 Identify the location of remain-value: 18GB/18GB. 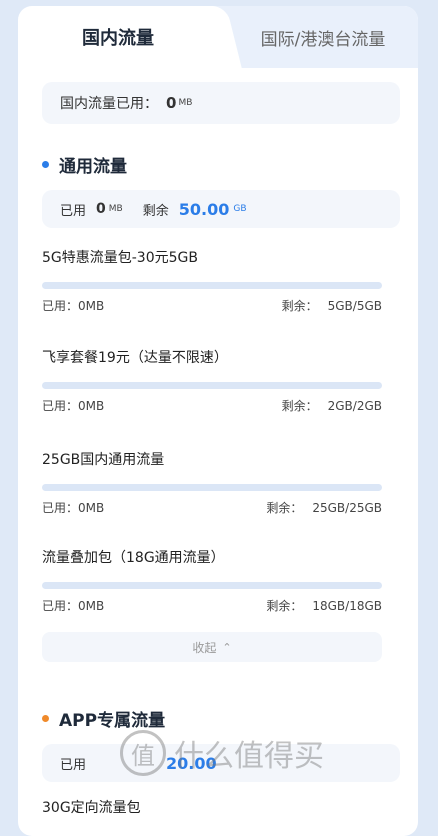
(347, 606).